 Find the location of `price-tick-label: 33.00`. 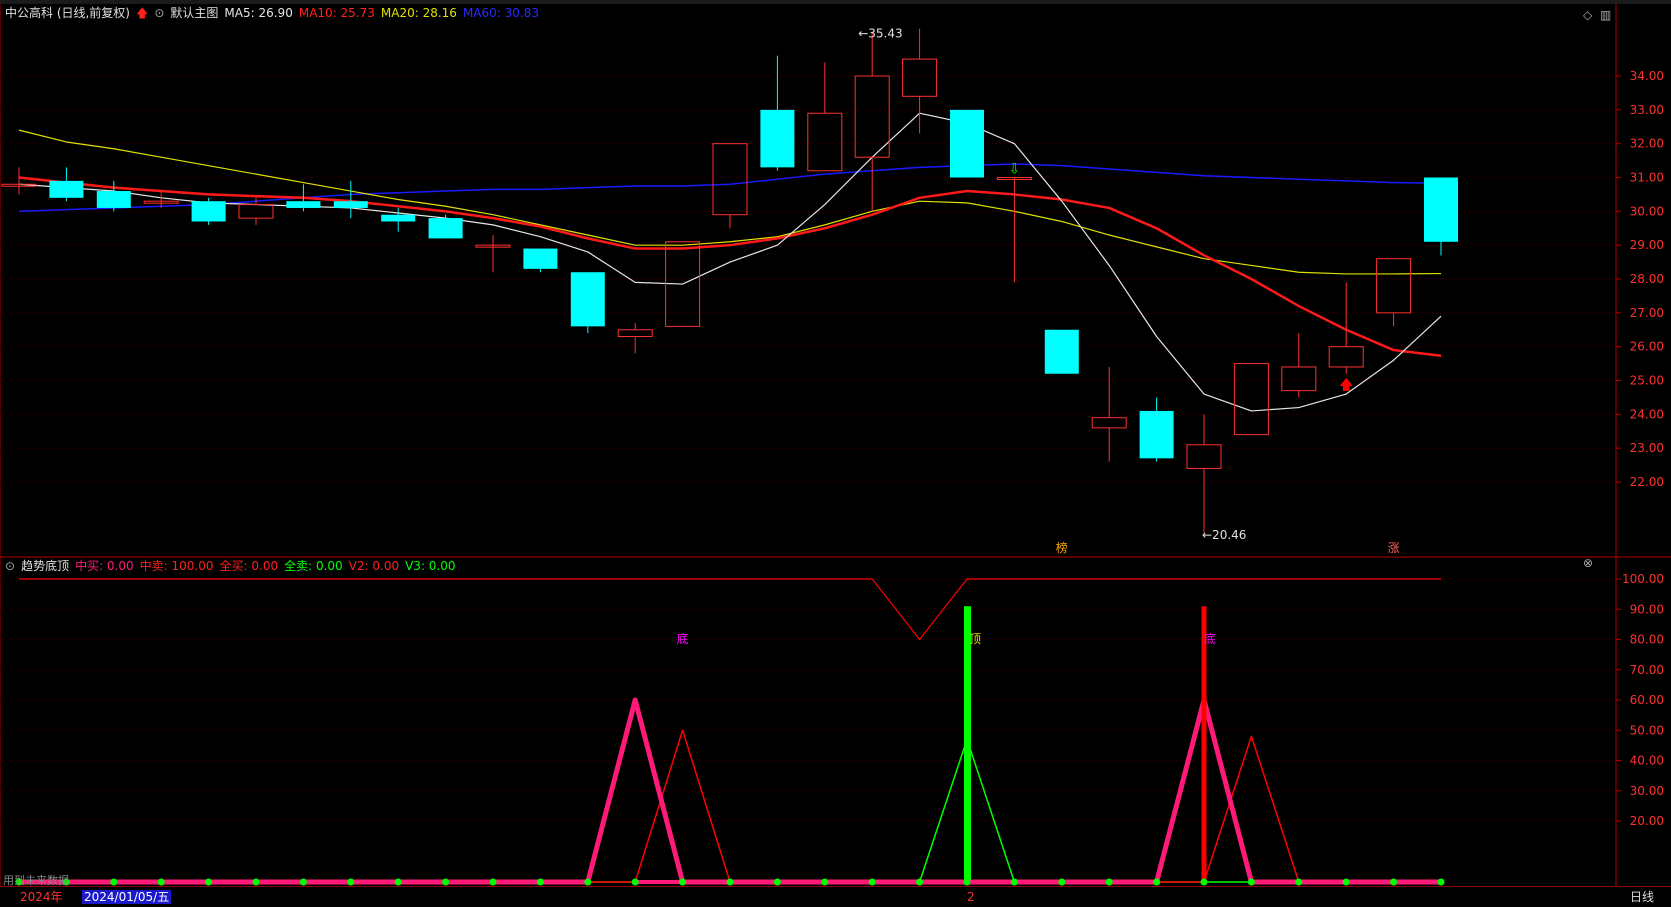

price-tick-label: 33.00 is located at coordinates (1647, 110).